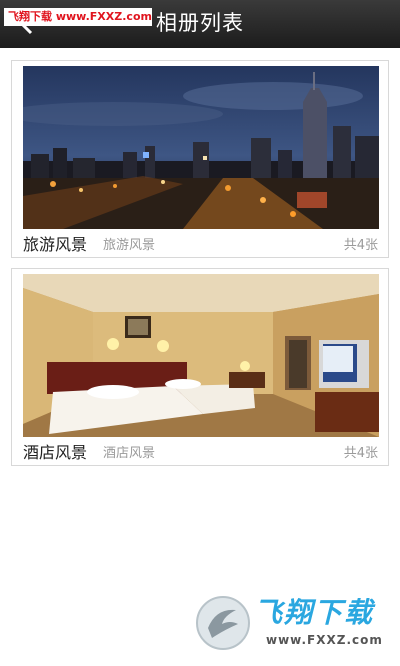 This screenshot has width=400, height=666. I want to click on page-title: 相册列表, so click(200, 23).